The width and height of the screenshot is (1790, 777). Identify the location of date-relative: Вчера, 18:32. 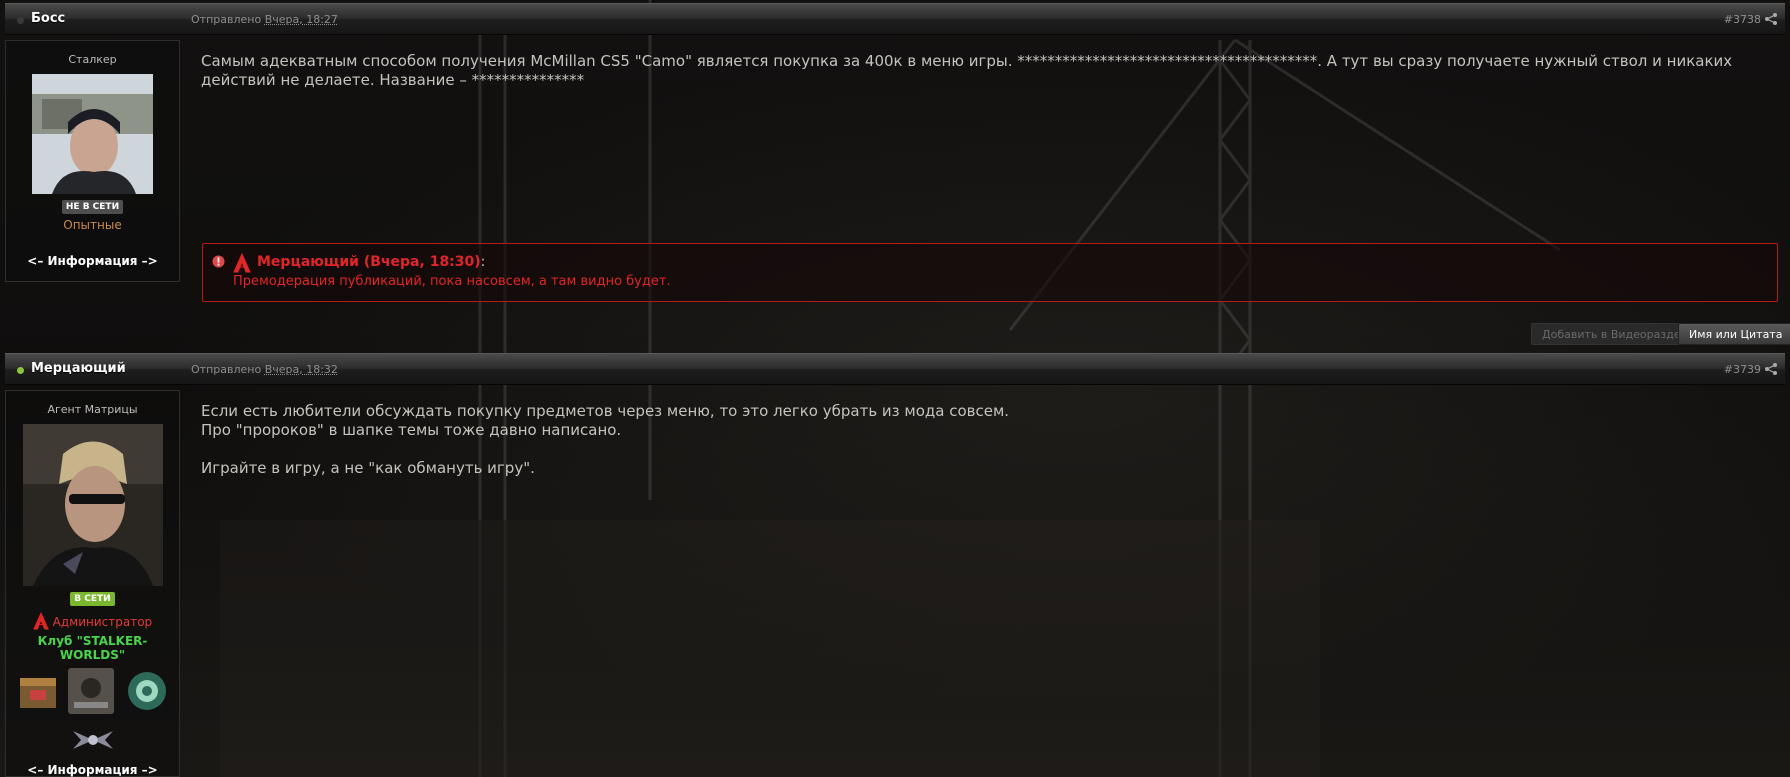
(301, 369).